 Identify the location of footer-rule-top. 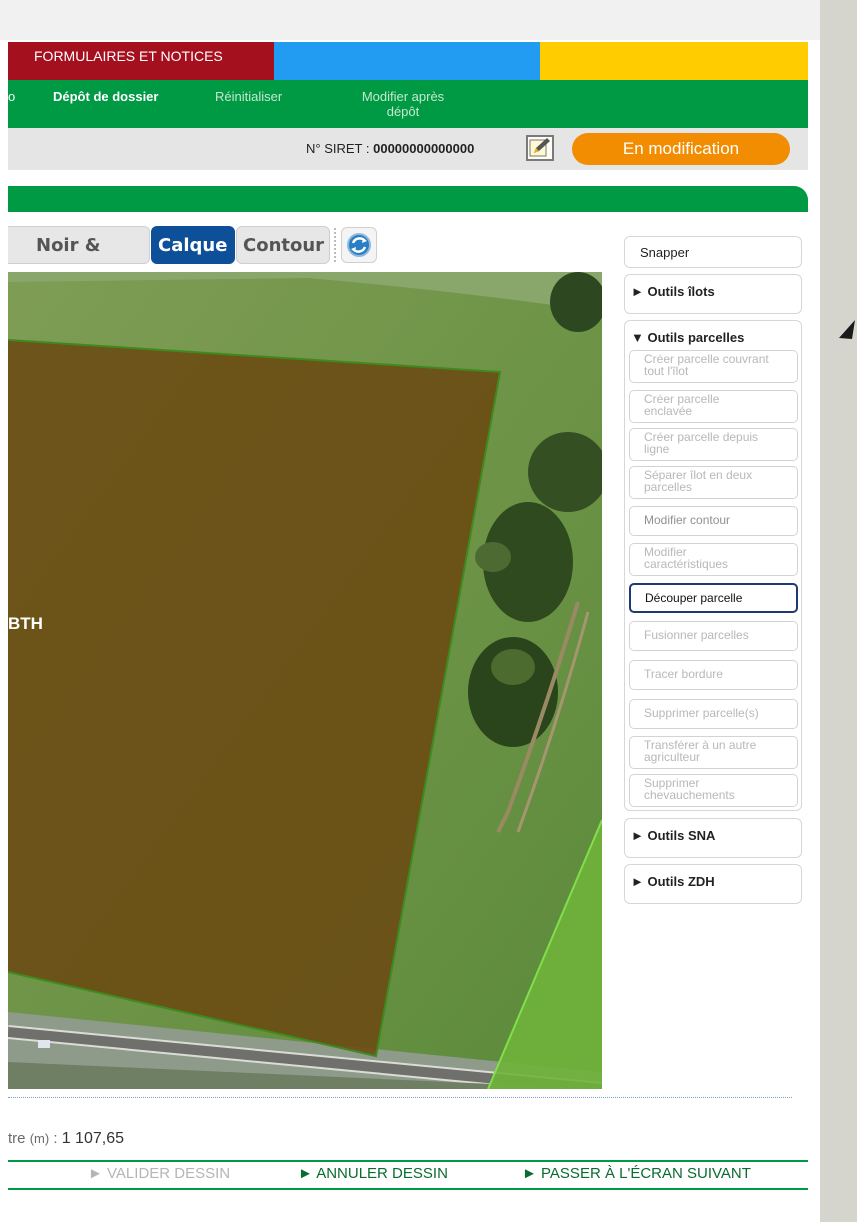
(408, 1161).